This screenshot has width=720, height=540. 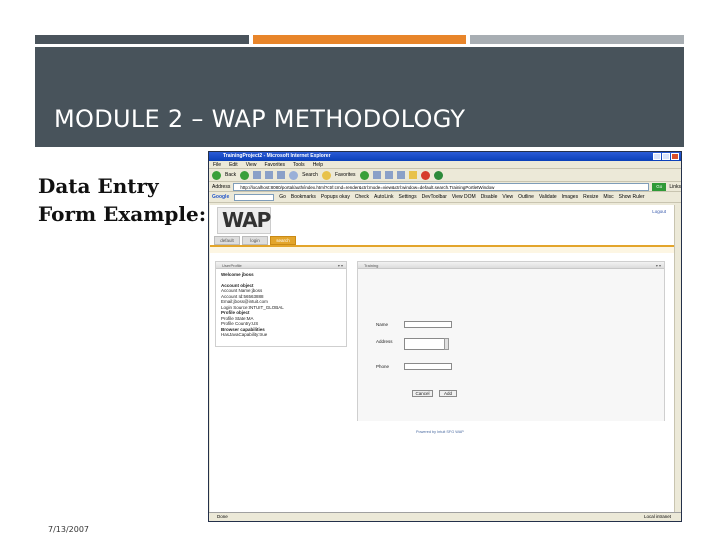 I want to click on stop-icon, so click(x=257, y=175).